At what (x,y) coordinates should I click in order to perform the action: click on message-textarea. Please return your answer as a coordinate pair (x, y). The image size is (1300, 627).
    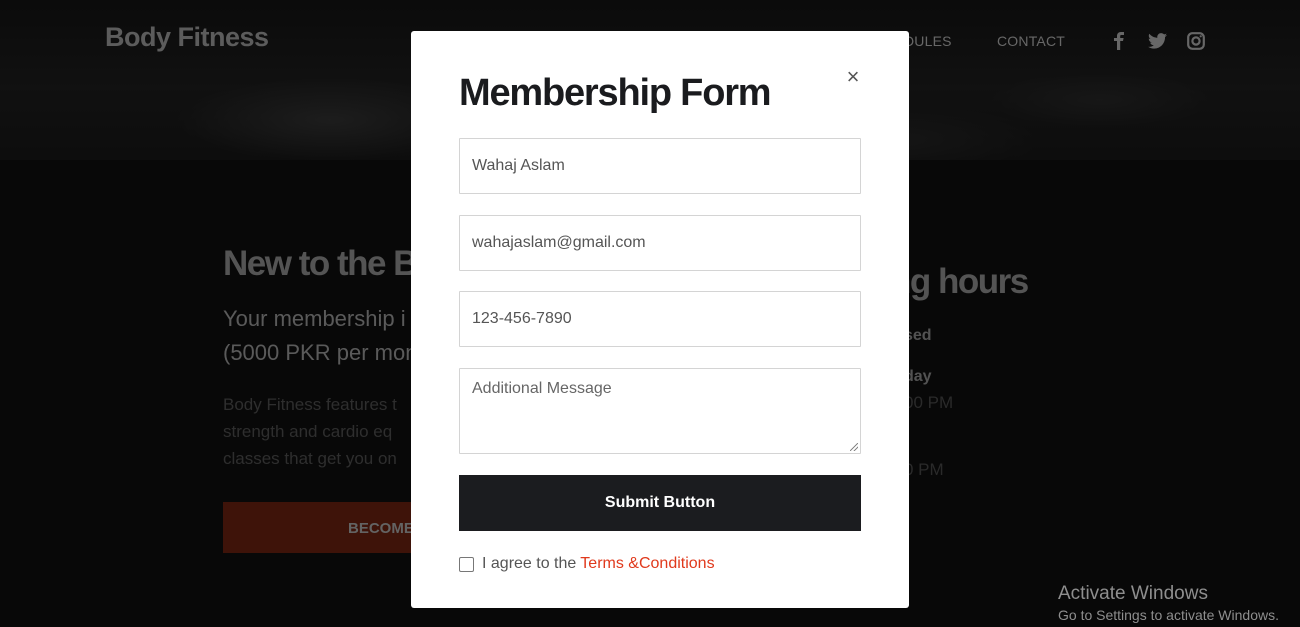
    Looking at the image, I should click on (660, 411).